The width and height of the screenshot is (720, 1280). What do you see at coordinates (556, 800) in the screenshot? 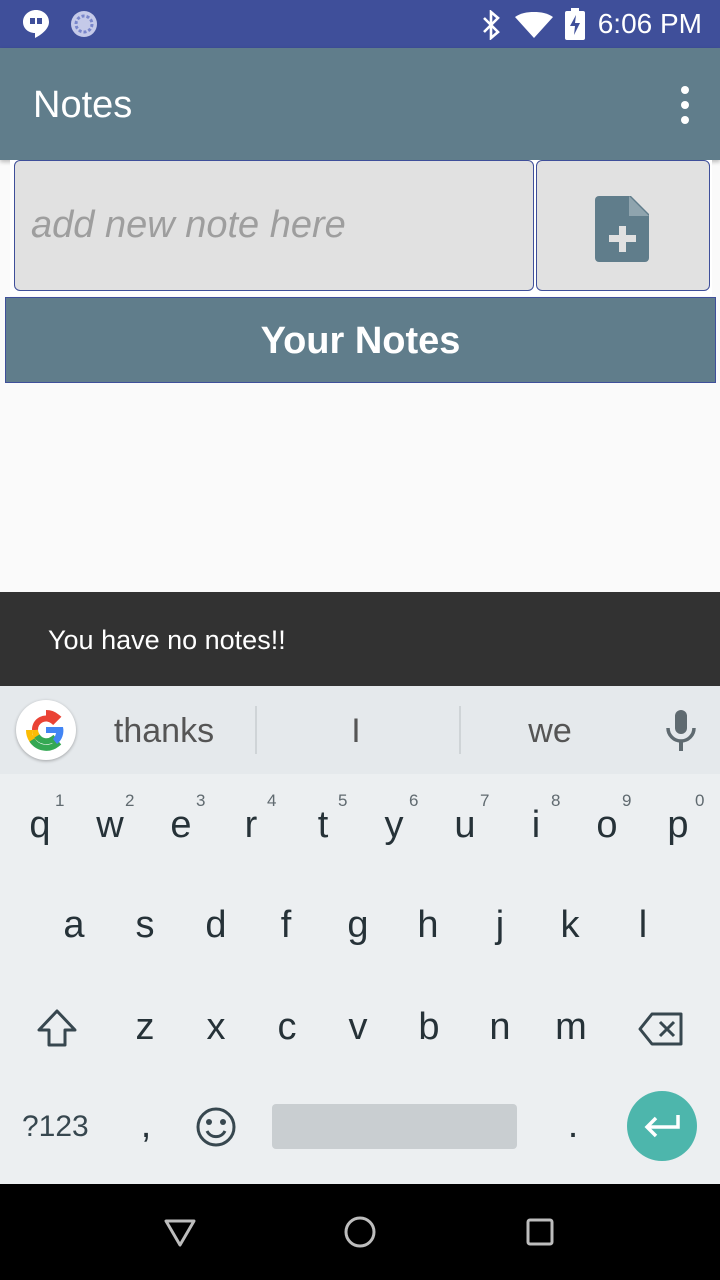
I see `key-hint: 8` at bounding box center [556, 800].